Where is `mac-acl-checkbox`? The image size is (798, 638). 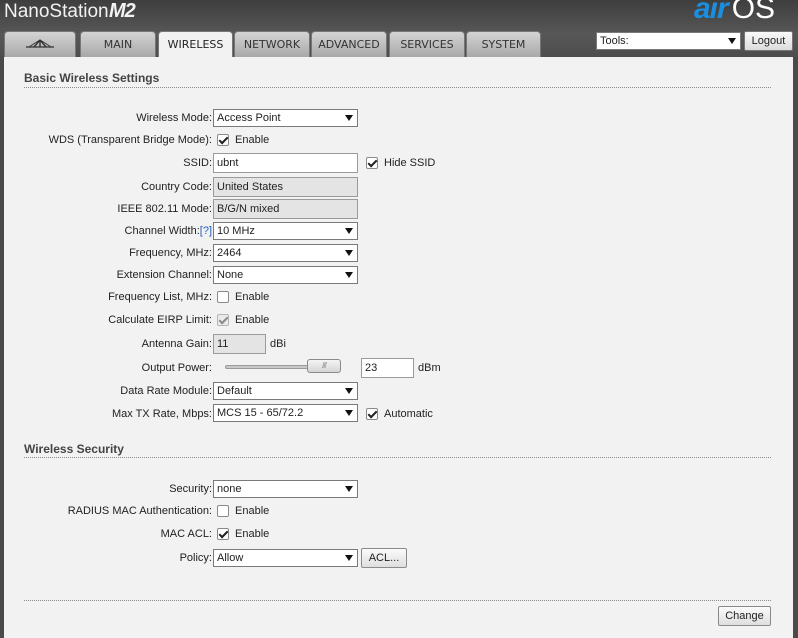 mac-acl-checkbox is located at coordinates (223, 534).